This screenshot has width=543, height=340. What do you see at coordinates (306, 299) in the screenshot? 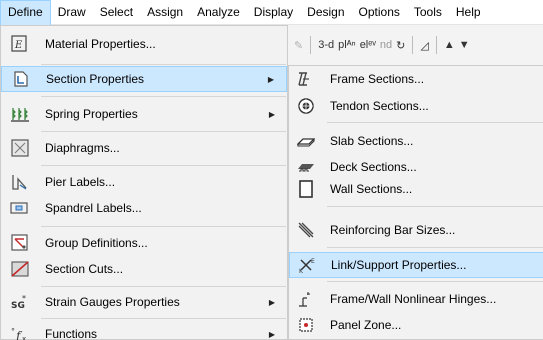
I see `hinge-icon` at bounding box center [306, 299].